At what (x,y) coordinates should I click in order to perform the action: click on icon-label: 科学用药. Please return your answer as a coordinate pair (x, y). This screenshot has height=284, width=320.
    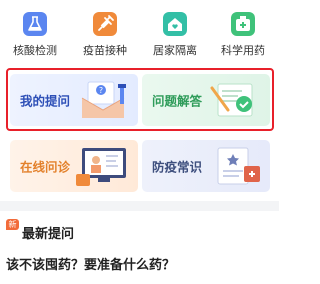
    Looking at the image, I should click on (243, 50).